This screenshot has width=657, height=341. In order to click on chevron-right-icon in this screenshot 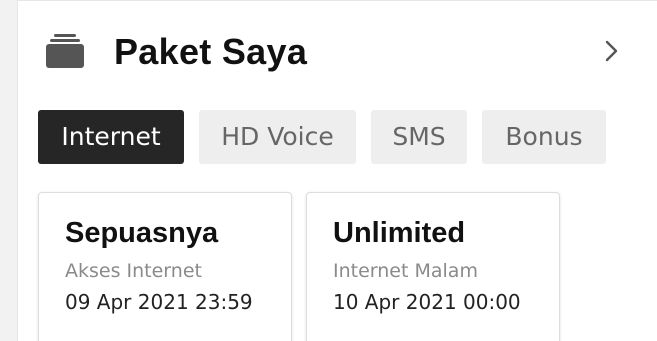, I will do `click(612, 51)`.